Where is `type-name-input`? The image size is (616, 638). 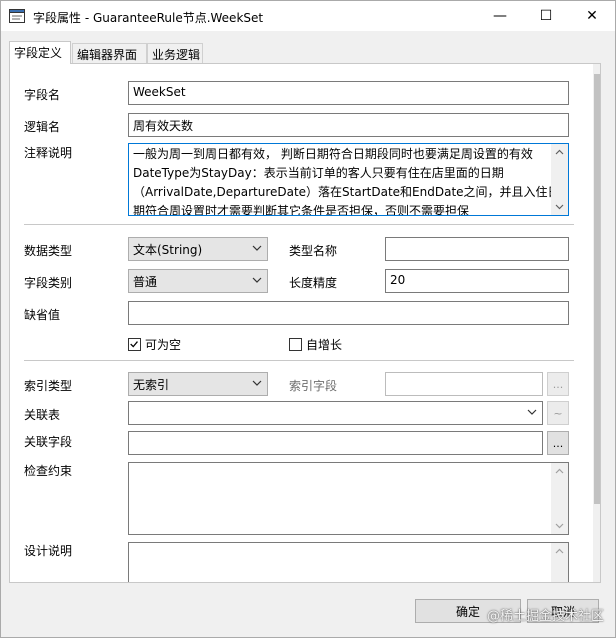 type-name-input is located at coordinates (477, 249).